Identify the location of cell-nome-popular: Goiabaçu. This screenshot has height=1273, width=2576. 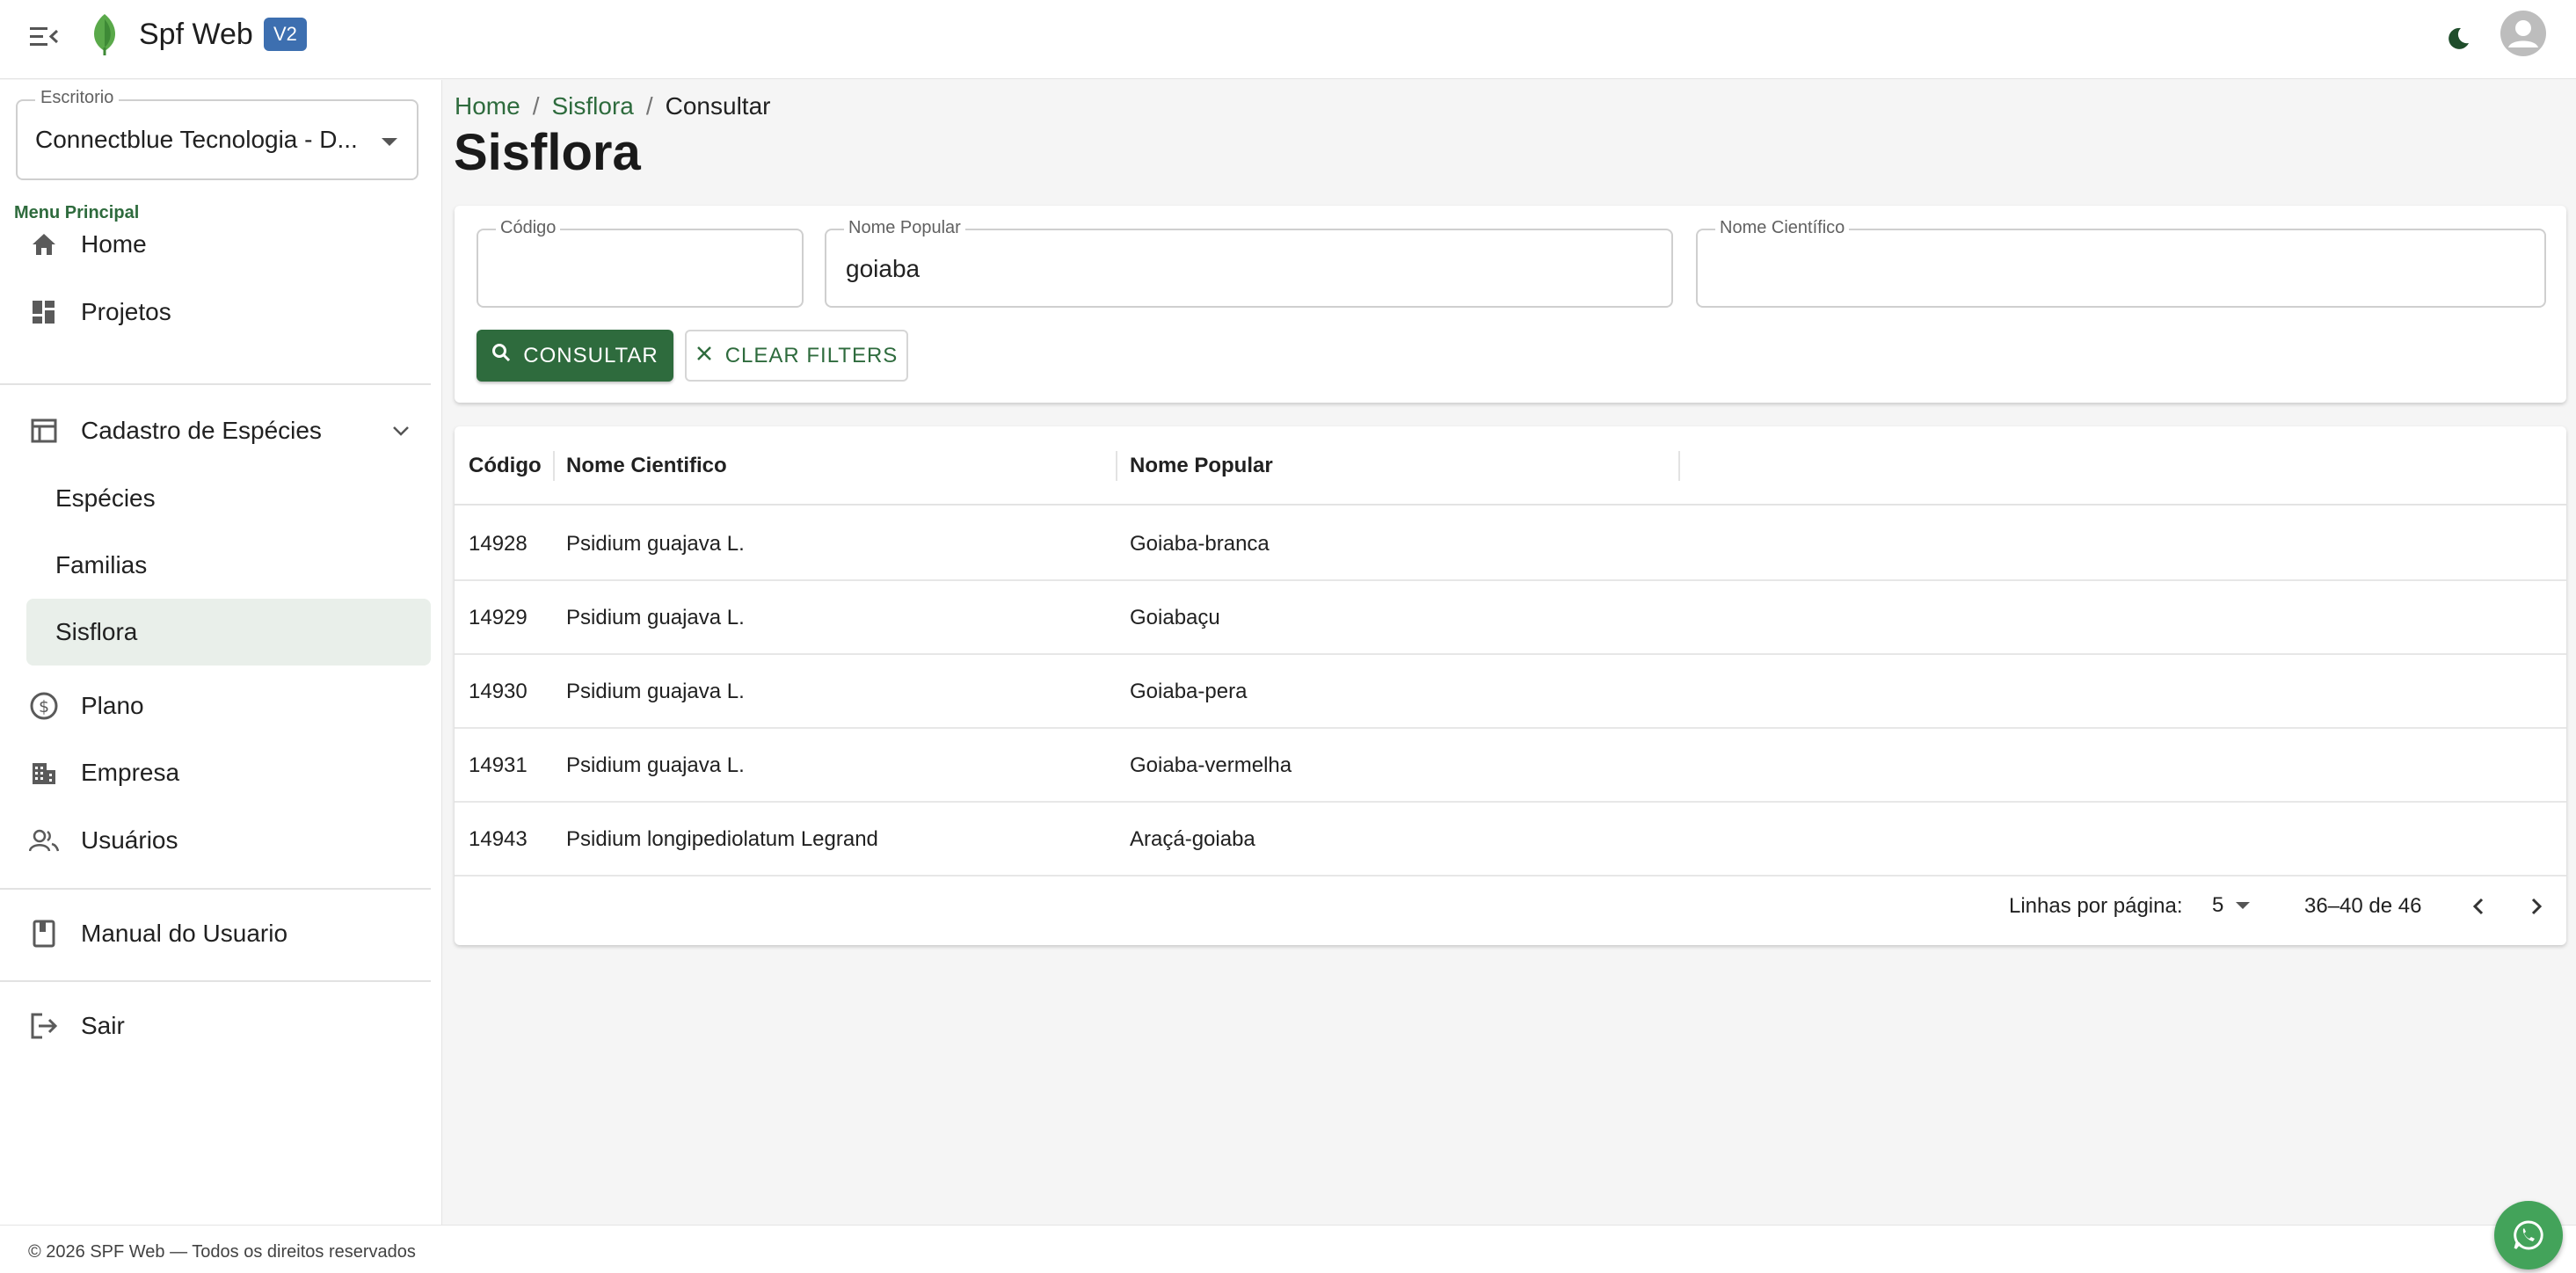
(1175, 617).